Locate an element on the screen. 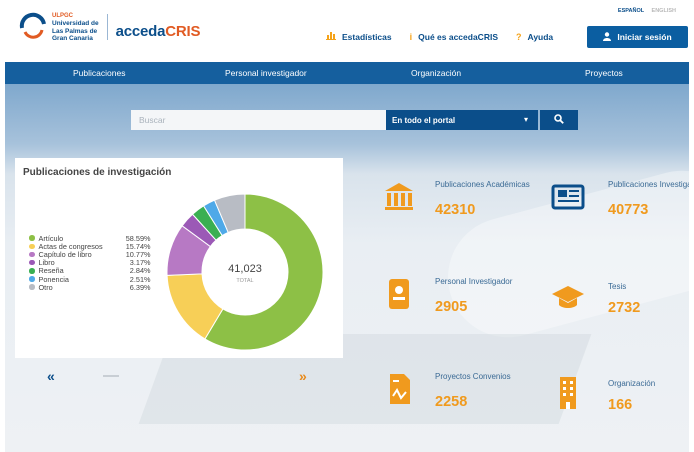  logo-divider is located at coordinates (107, 27).